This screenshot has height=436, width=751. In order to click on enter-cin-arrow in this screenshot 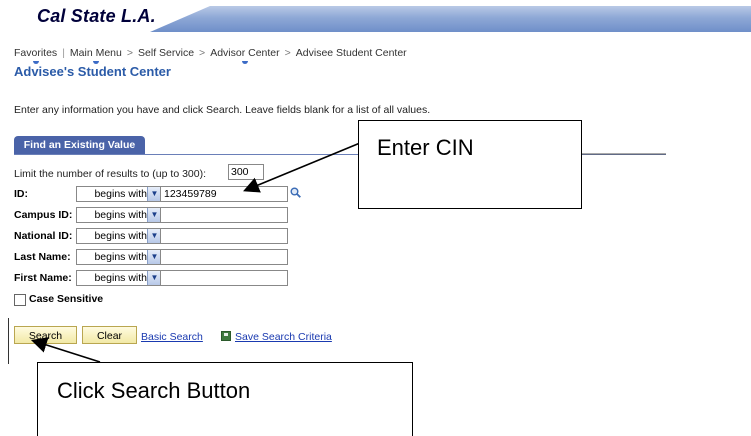, I will do `click(302, 167)`.